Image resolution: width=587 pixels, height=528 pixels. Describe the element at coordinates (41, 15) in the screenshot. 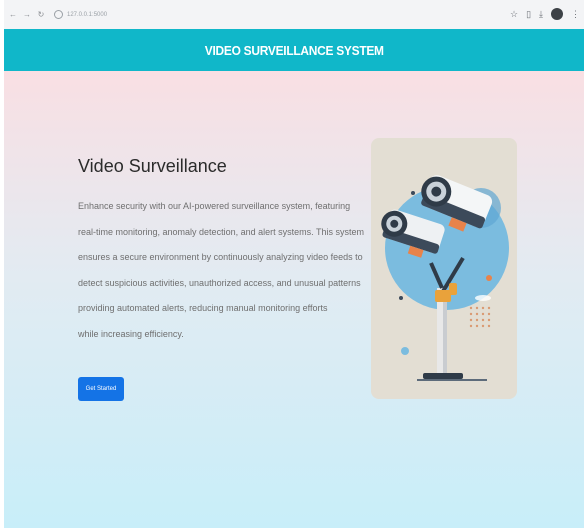

I see `reload-icon: ↻` at that location.